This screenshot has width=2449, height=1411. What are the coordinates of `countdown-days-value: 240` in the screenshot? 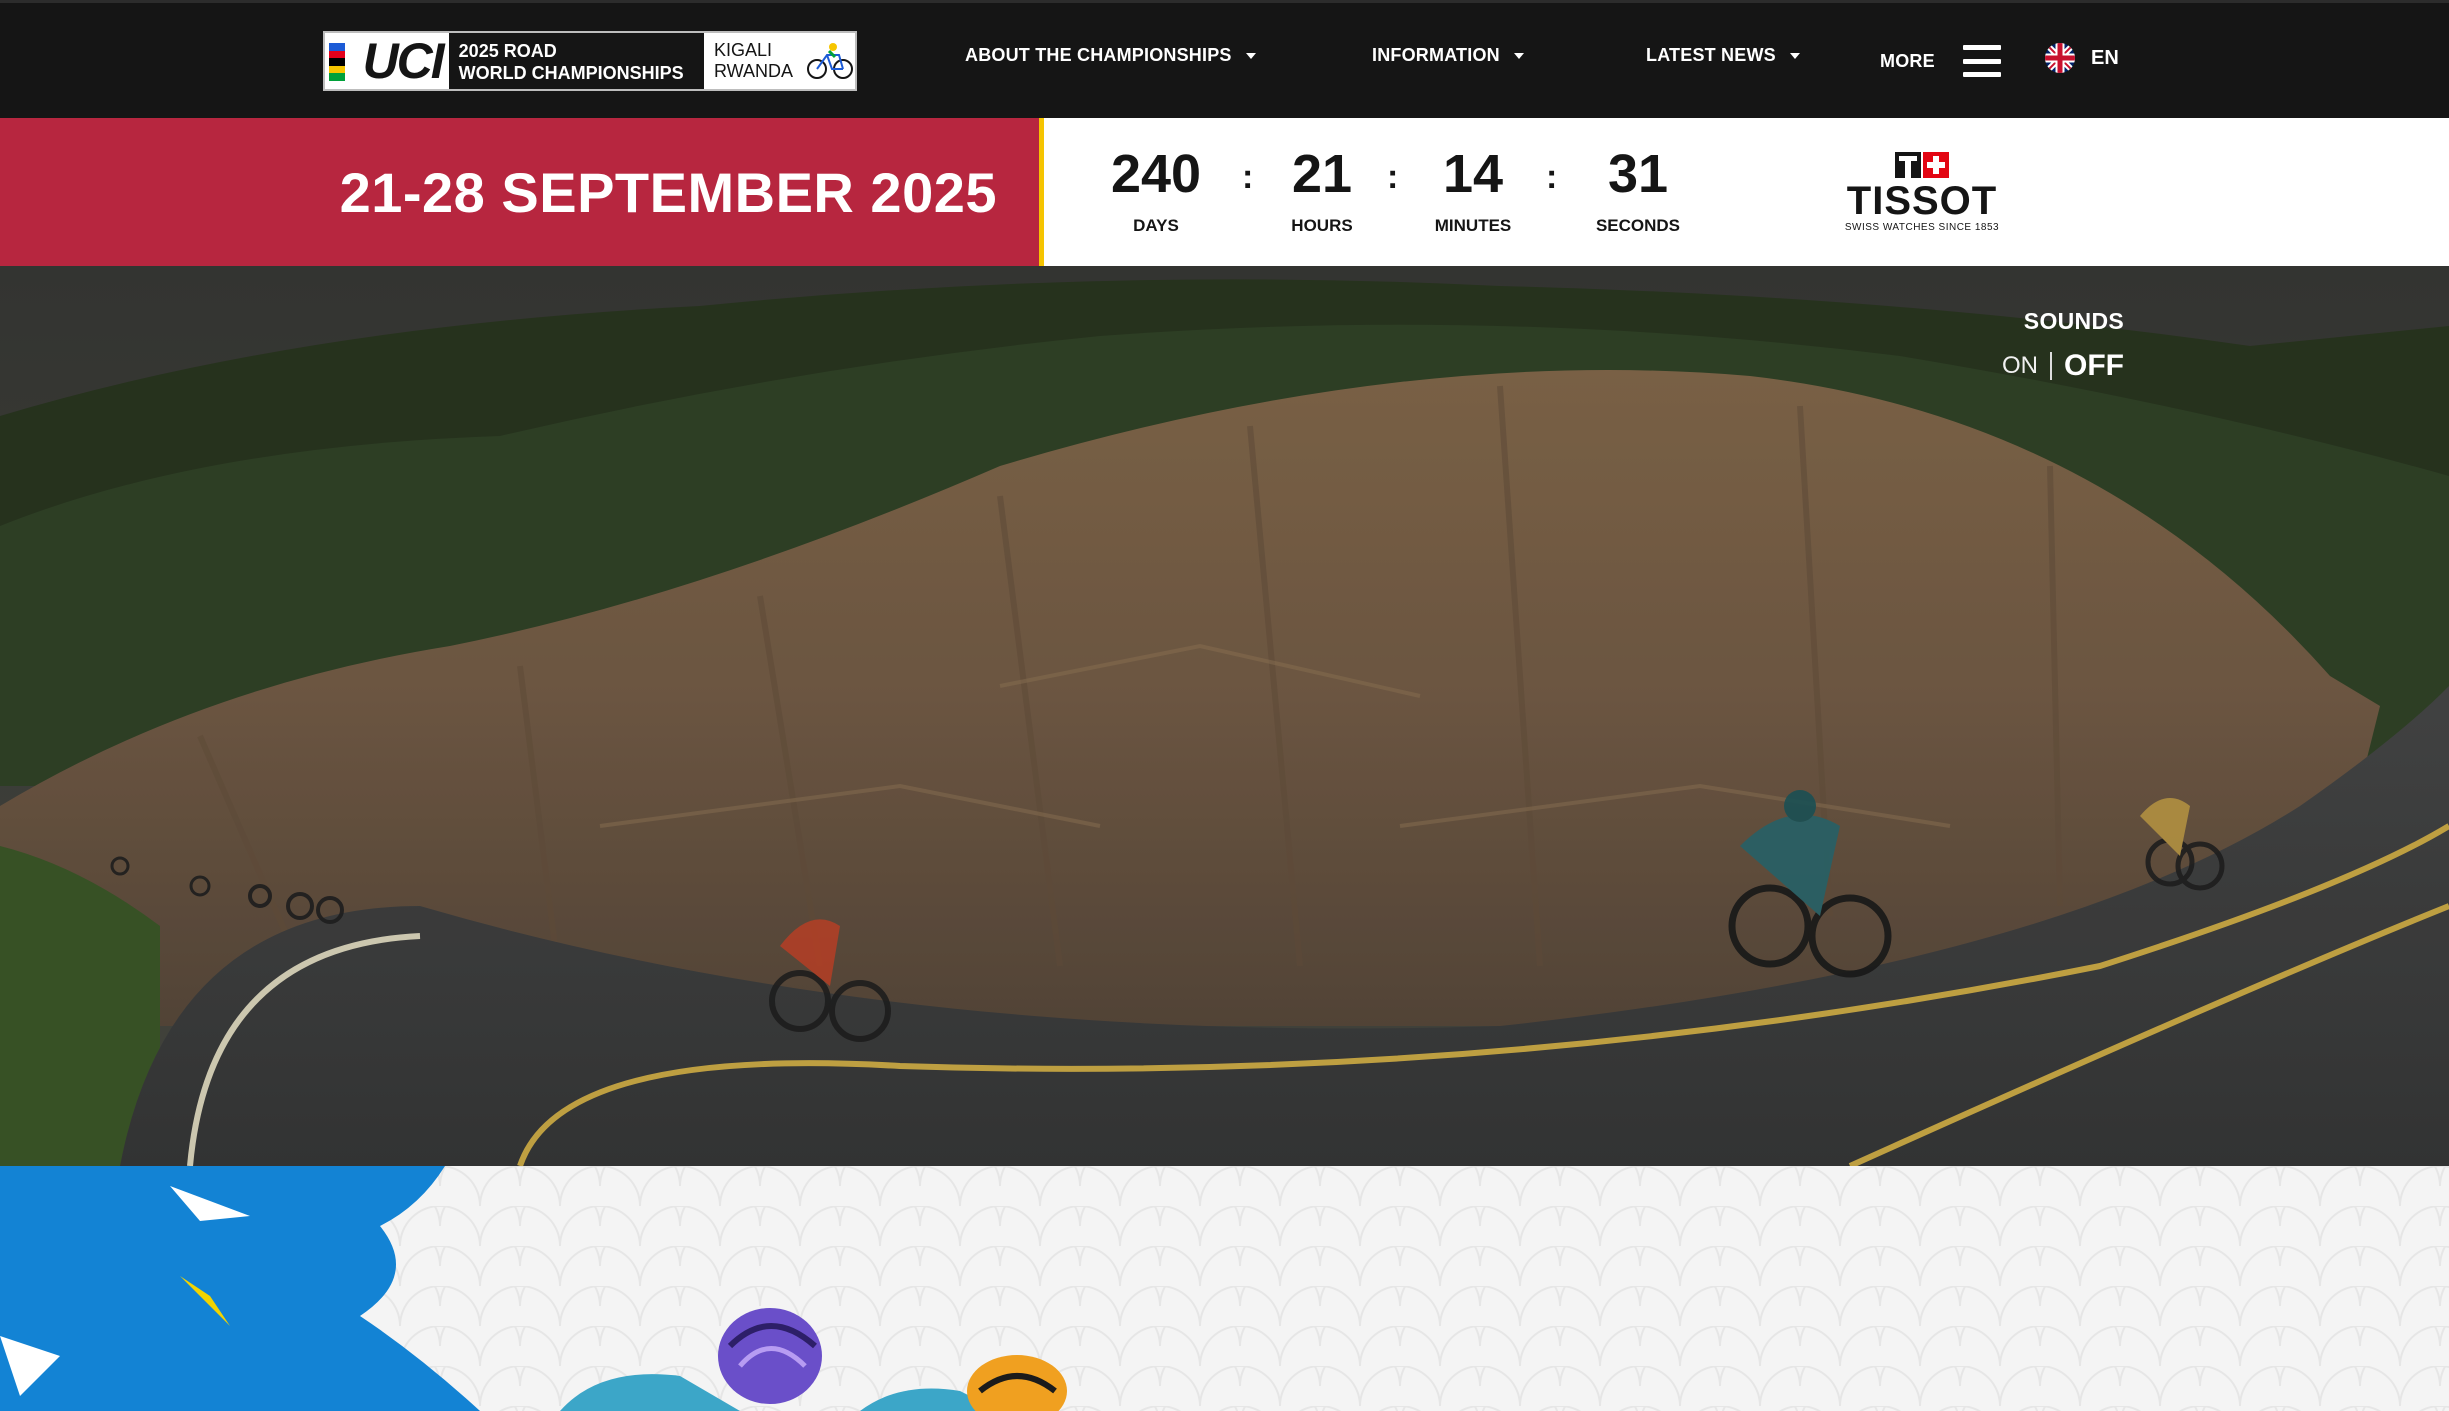 It's located at (1156, 174).